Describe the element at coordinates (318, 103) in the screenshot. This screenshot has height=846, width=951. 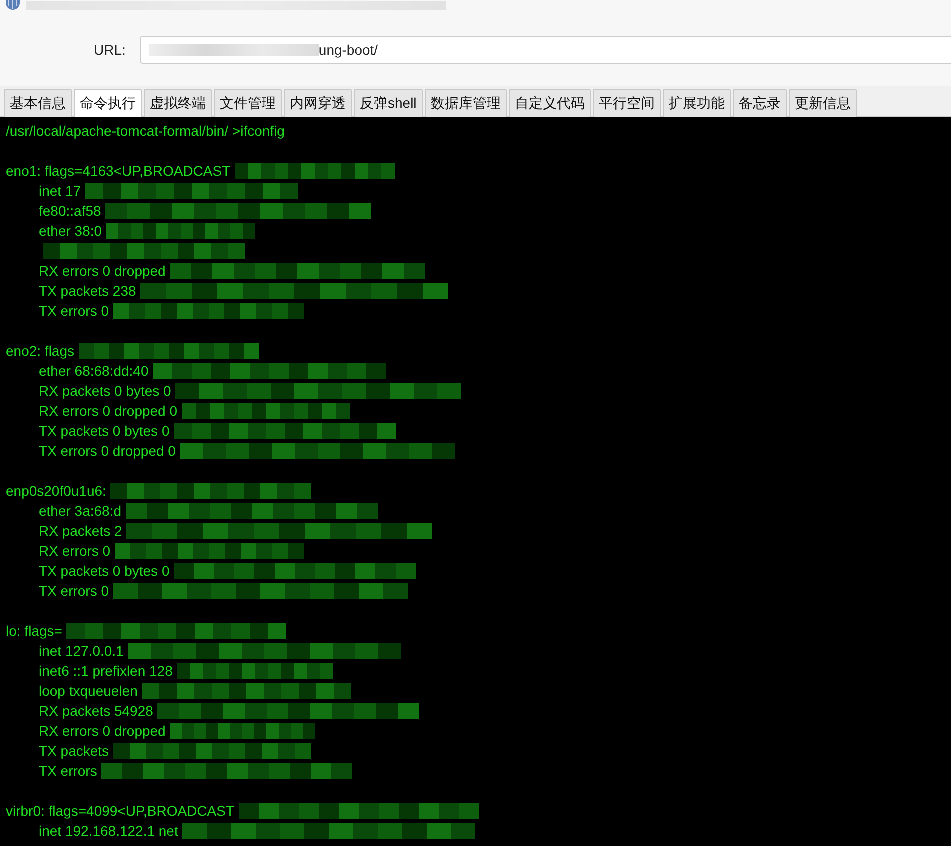
I see `tab: 内网穿透` at that location.